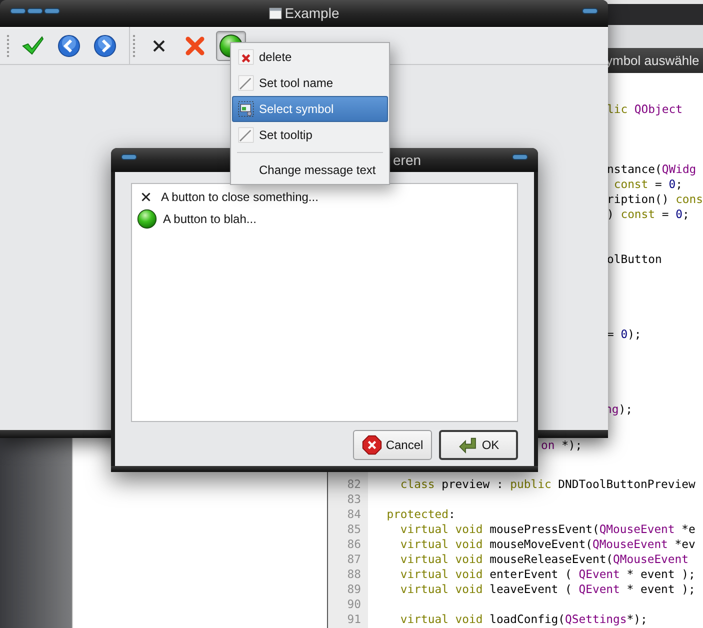 This screenshot has width=703, height=628. Describe the element at coordinates (543, 559) in the screenshot. I see `code-line: virtual void mouseReleaseEvent(QMouseEvent` at that location.